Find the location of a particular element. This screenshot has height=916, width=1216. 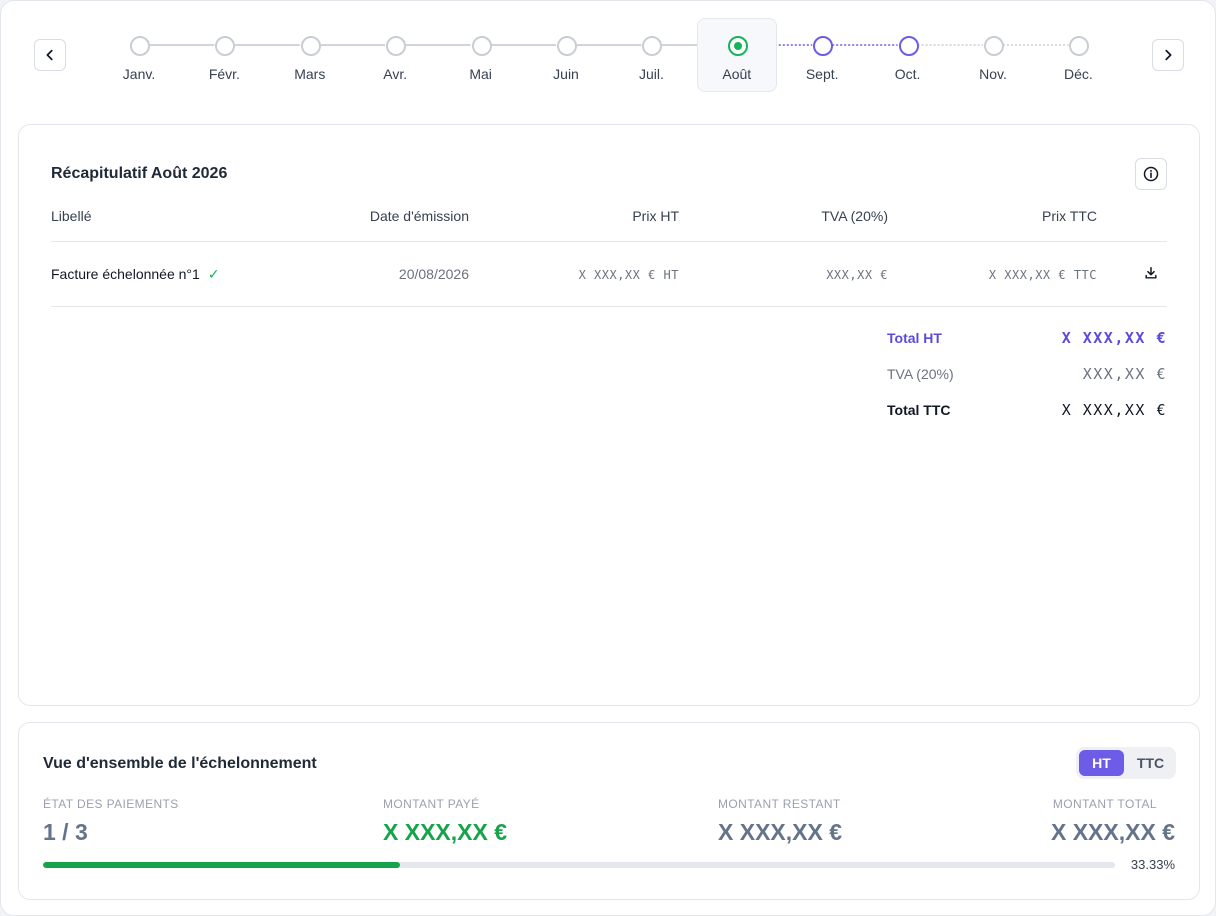

month-label: Sept. is located at coordinates (822, 74).